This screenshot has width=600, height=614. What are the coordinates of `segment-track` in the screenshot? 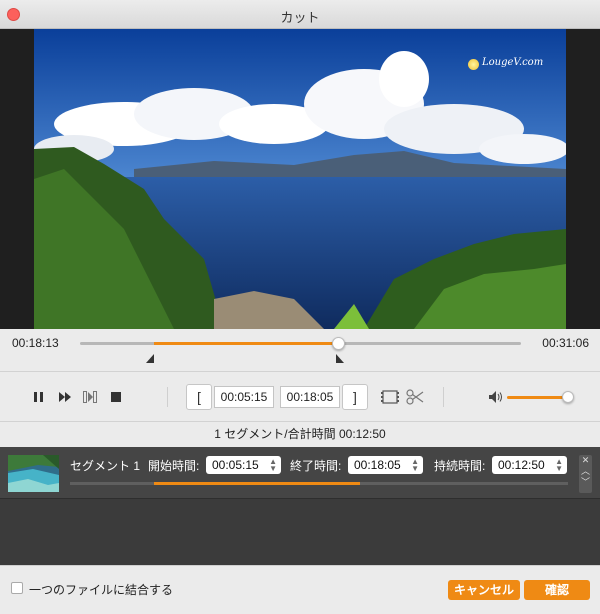 It's located at (319, 483).